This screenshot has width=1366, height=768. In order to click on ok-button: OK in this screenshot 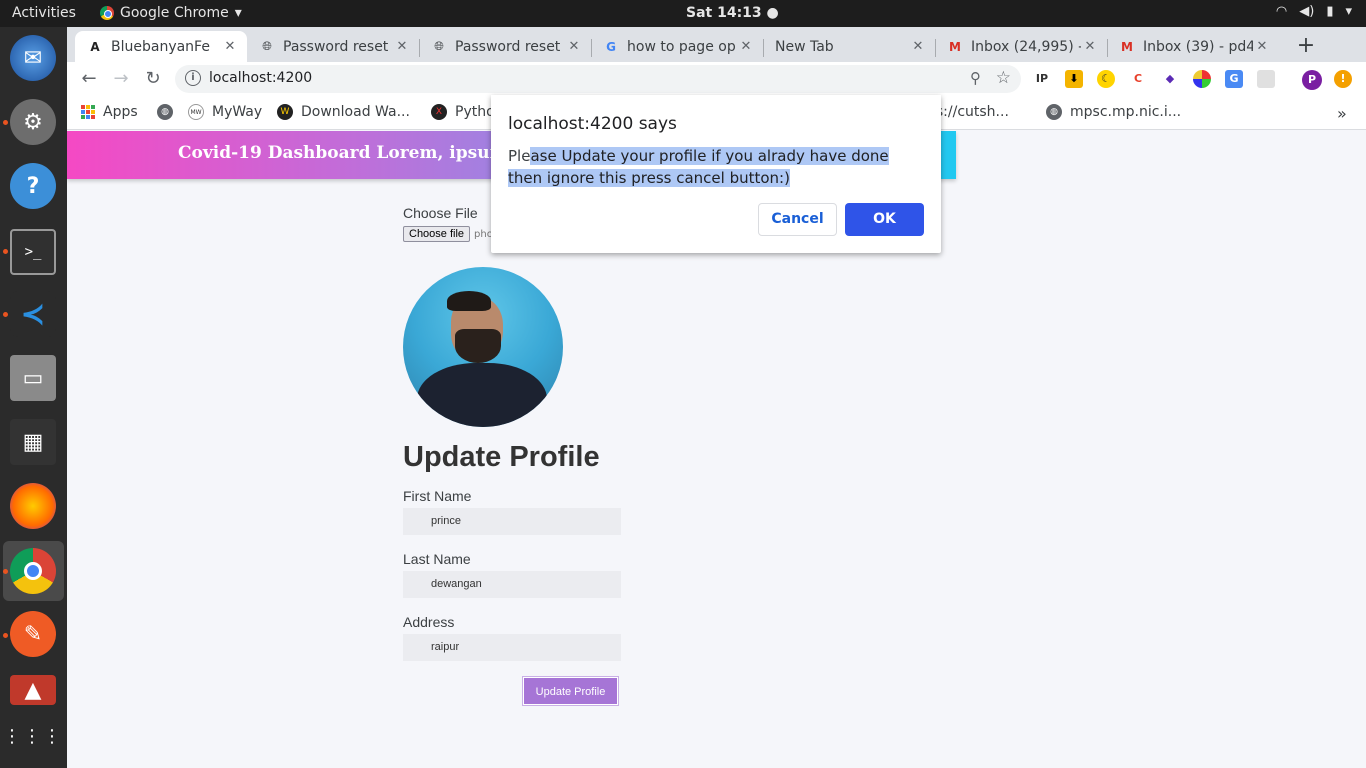, I will do `click(884, 219)`.